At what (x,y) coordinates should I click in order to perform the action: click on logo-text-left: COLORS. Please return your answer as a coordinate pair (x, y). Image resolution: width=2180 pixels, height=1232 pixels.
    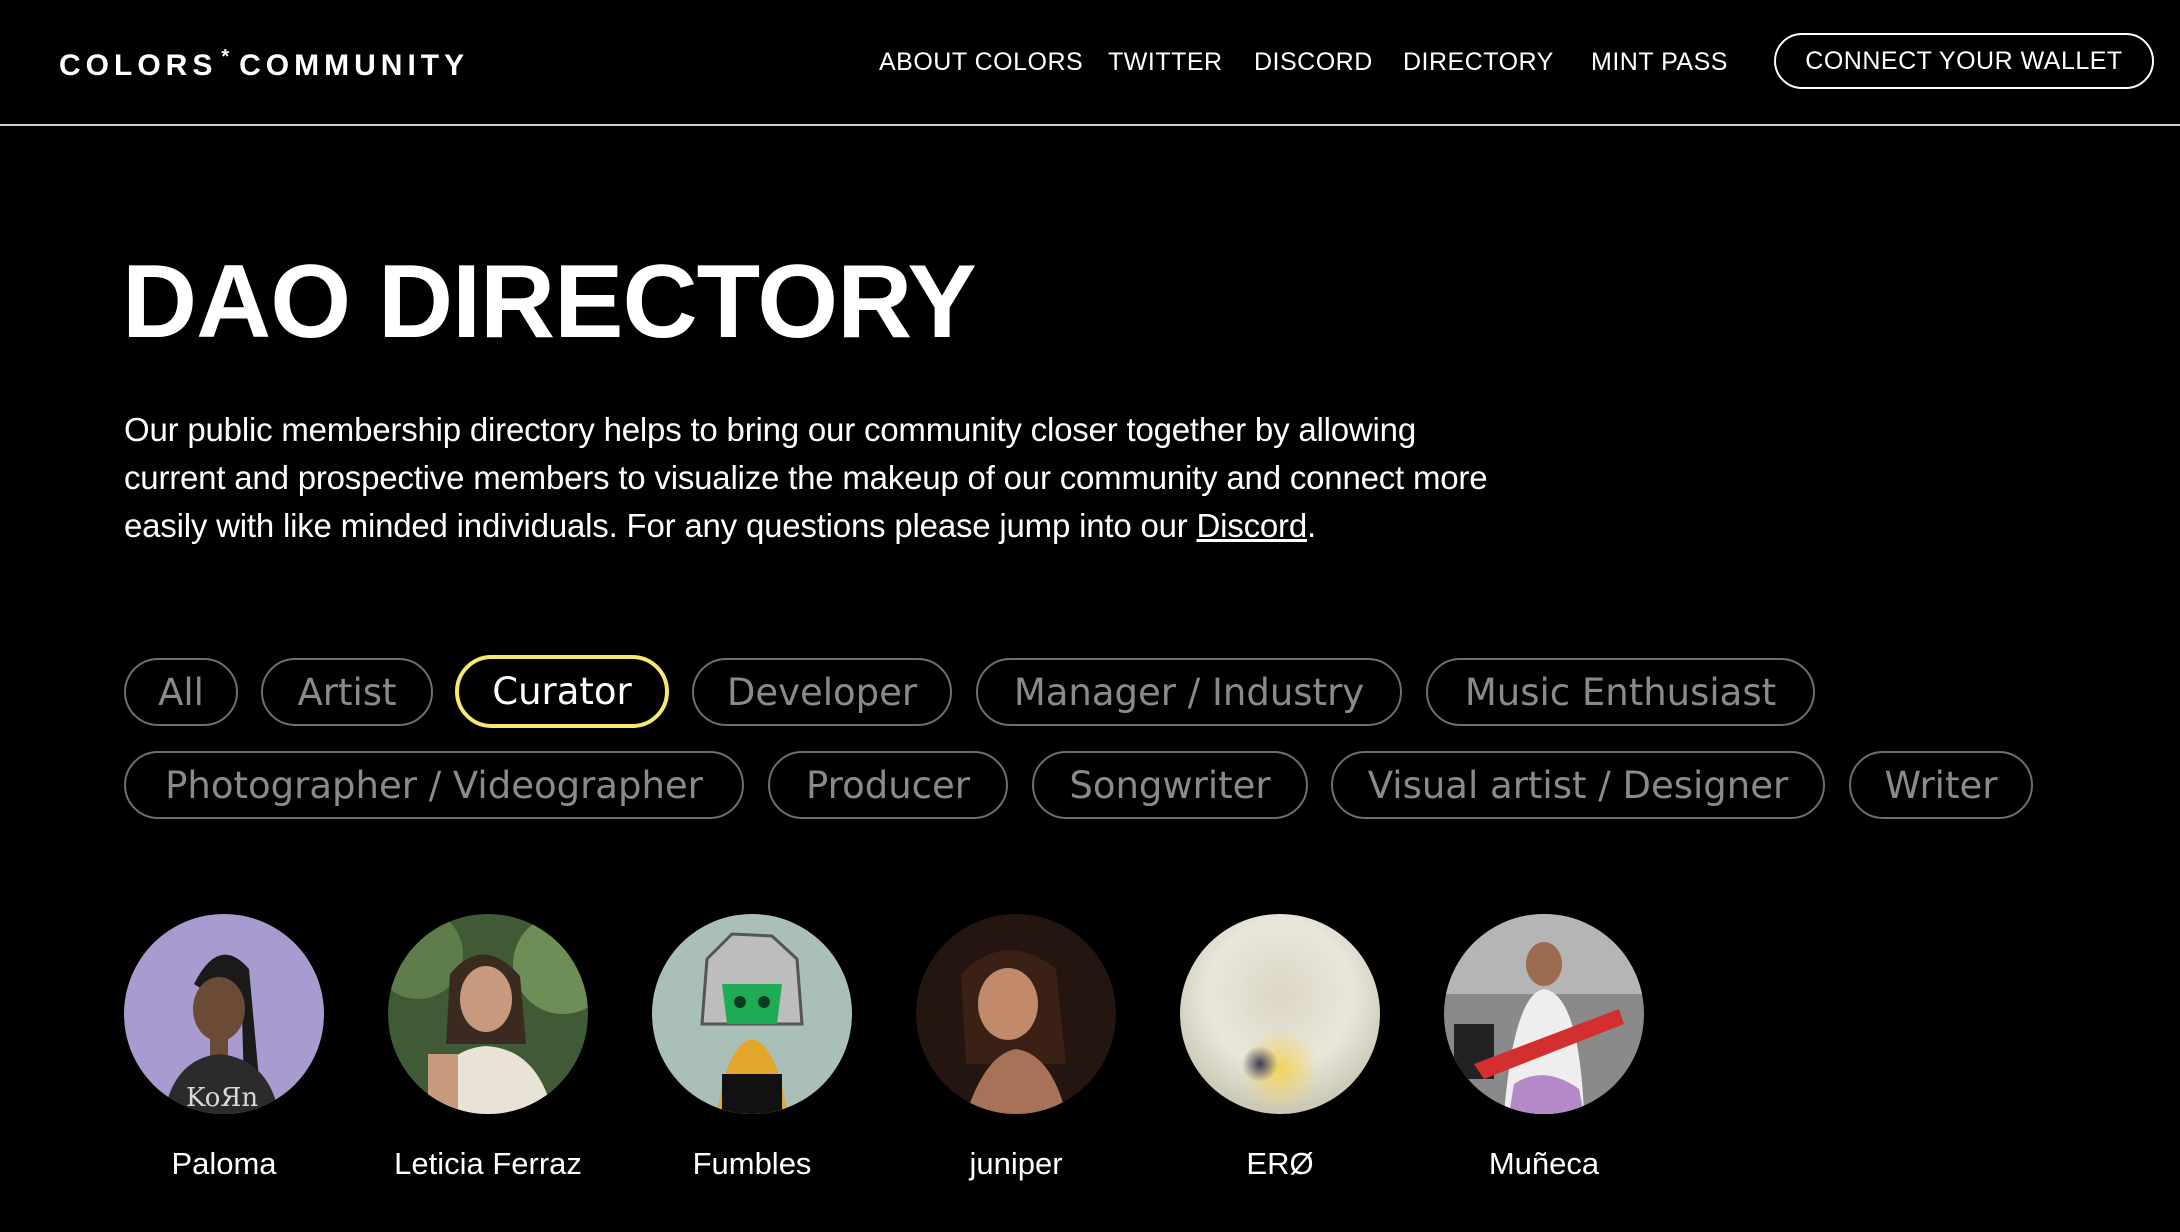
    Looking at the image, I should click on (138, 65).